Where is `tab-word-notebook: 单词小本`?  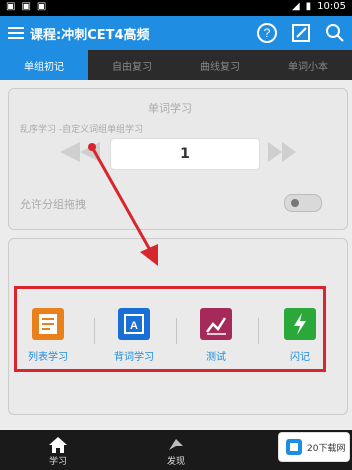 tab-word-notebook: 单词小本 is located at coordinates (308, 65).